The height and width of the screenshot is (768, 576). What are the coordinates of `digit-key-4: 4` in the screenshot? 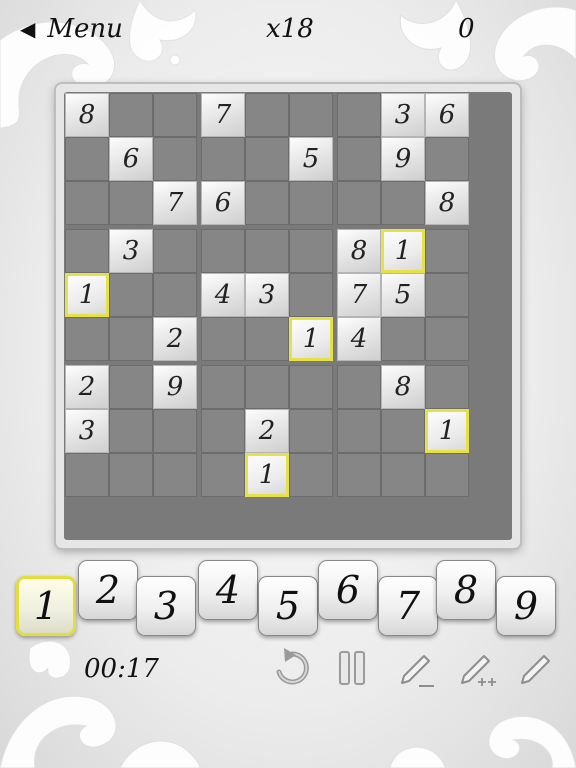 It's located at (228, 590).